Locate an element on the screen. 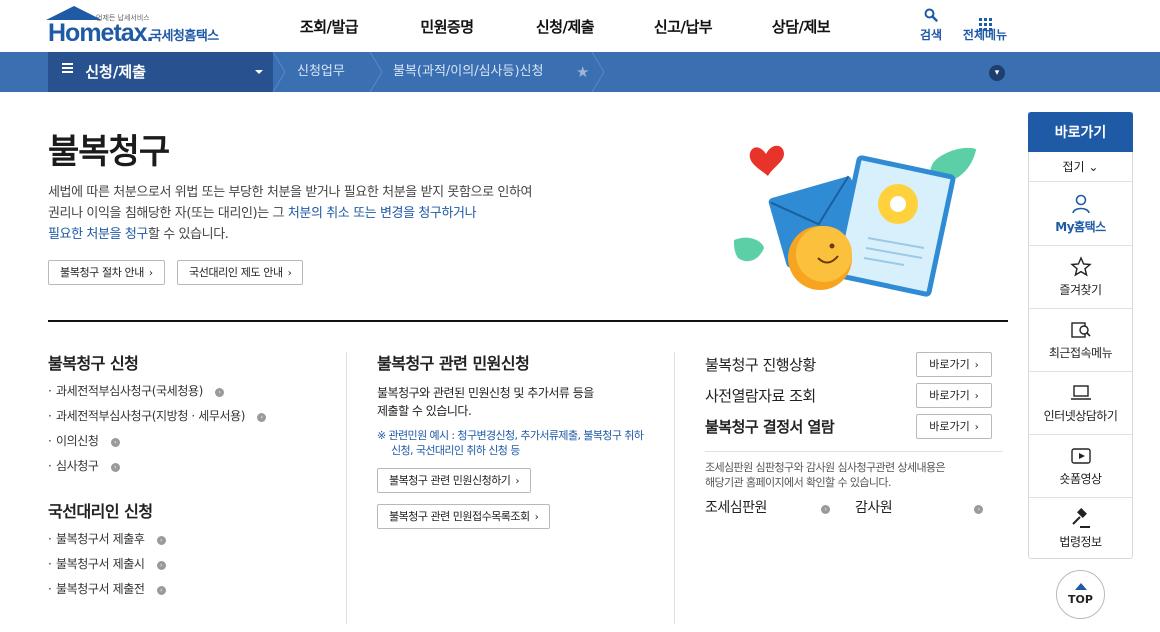 The width and height of the screenshot is (1160, 632). gnb-item-consult: 상담/제보 is located at coordinates (801, 26).